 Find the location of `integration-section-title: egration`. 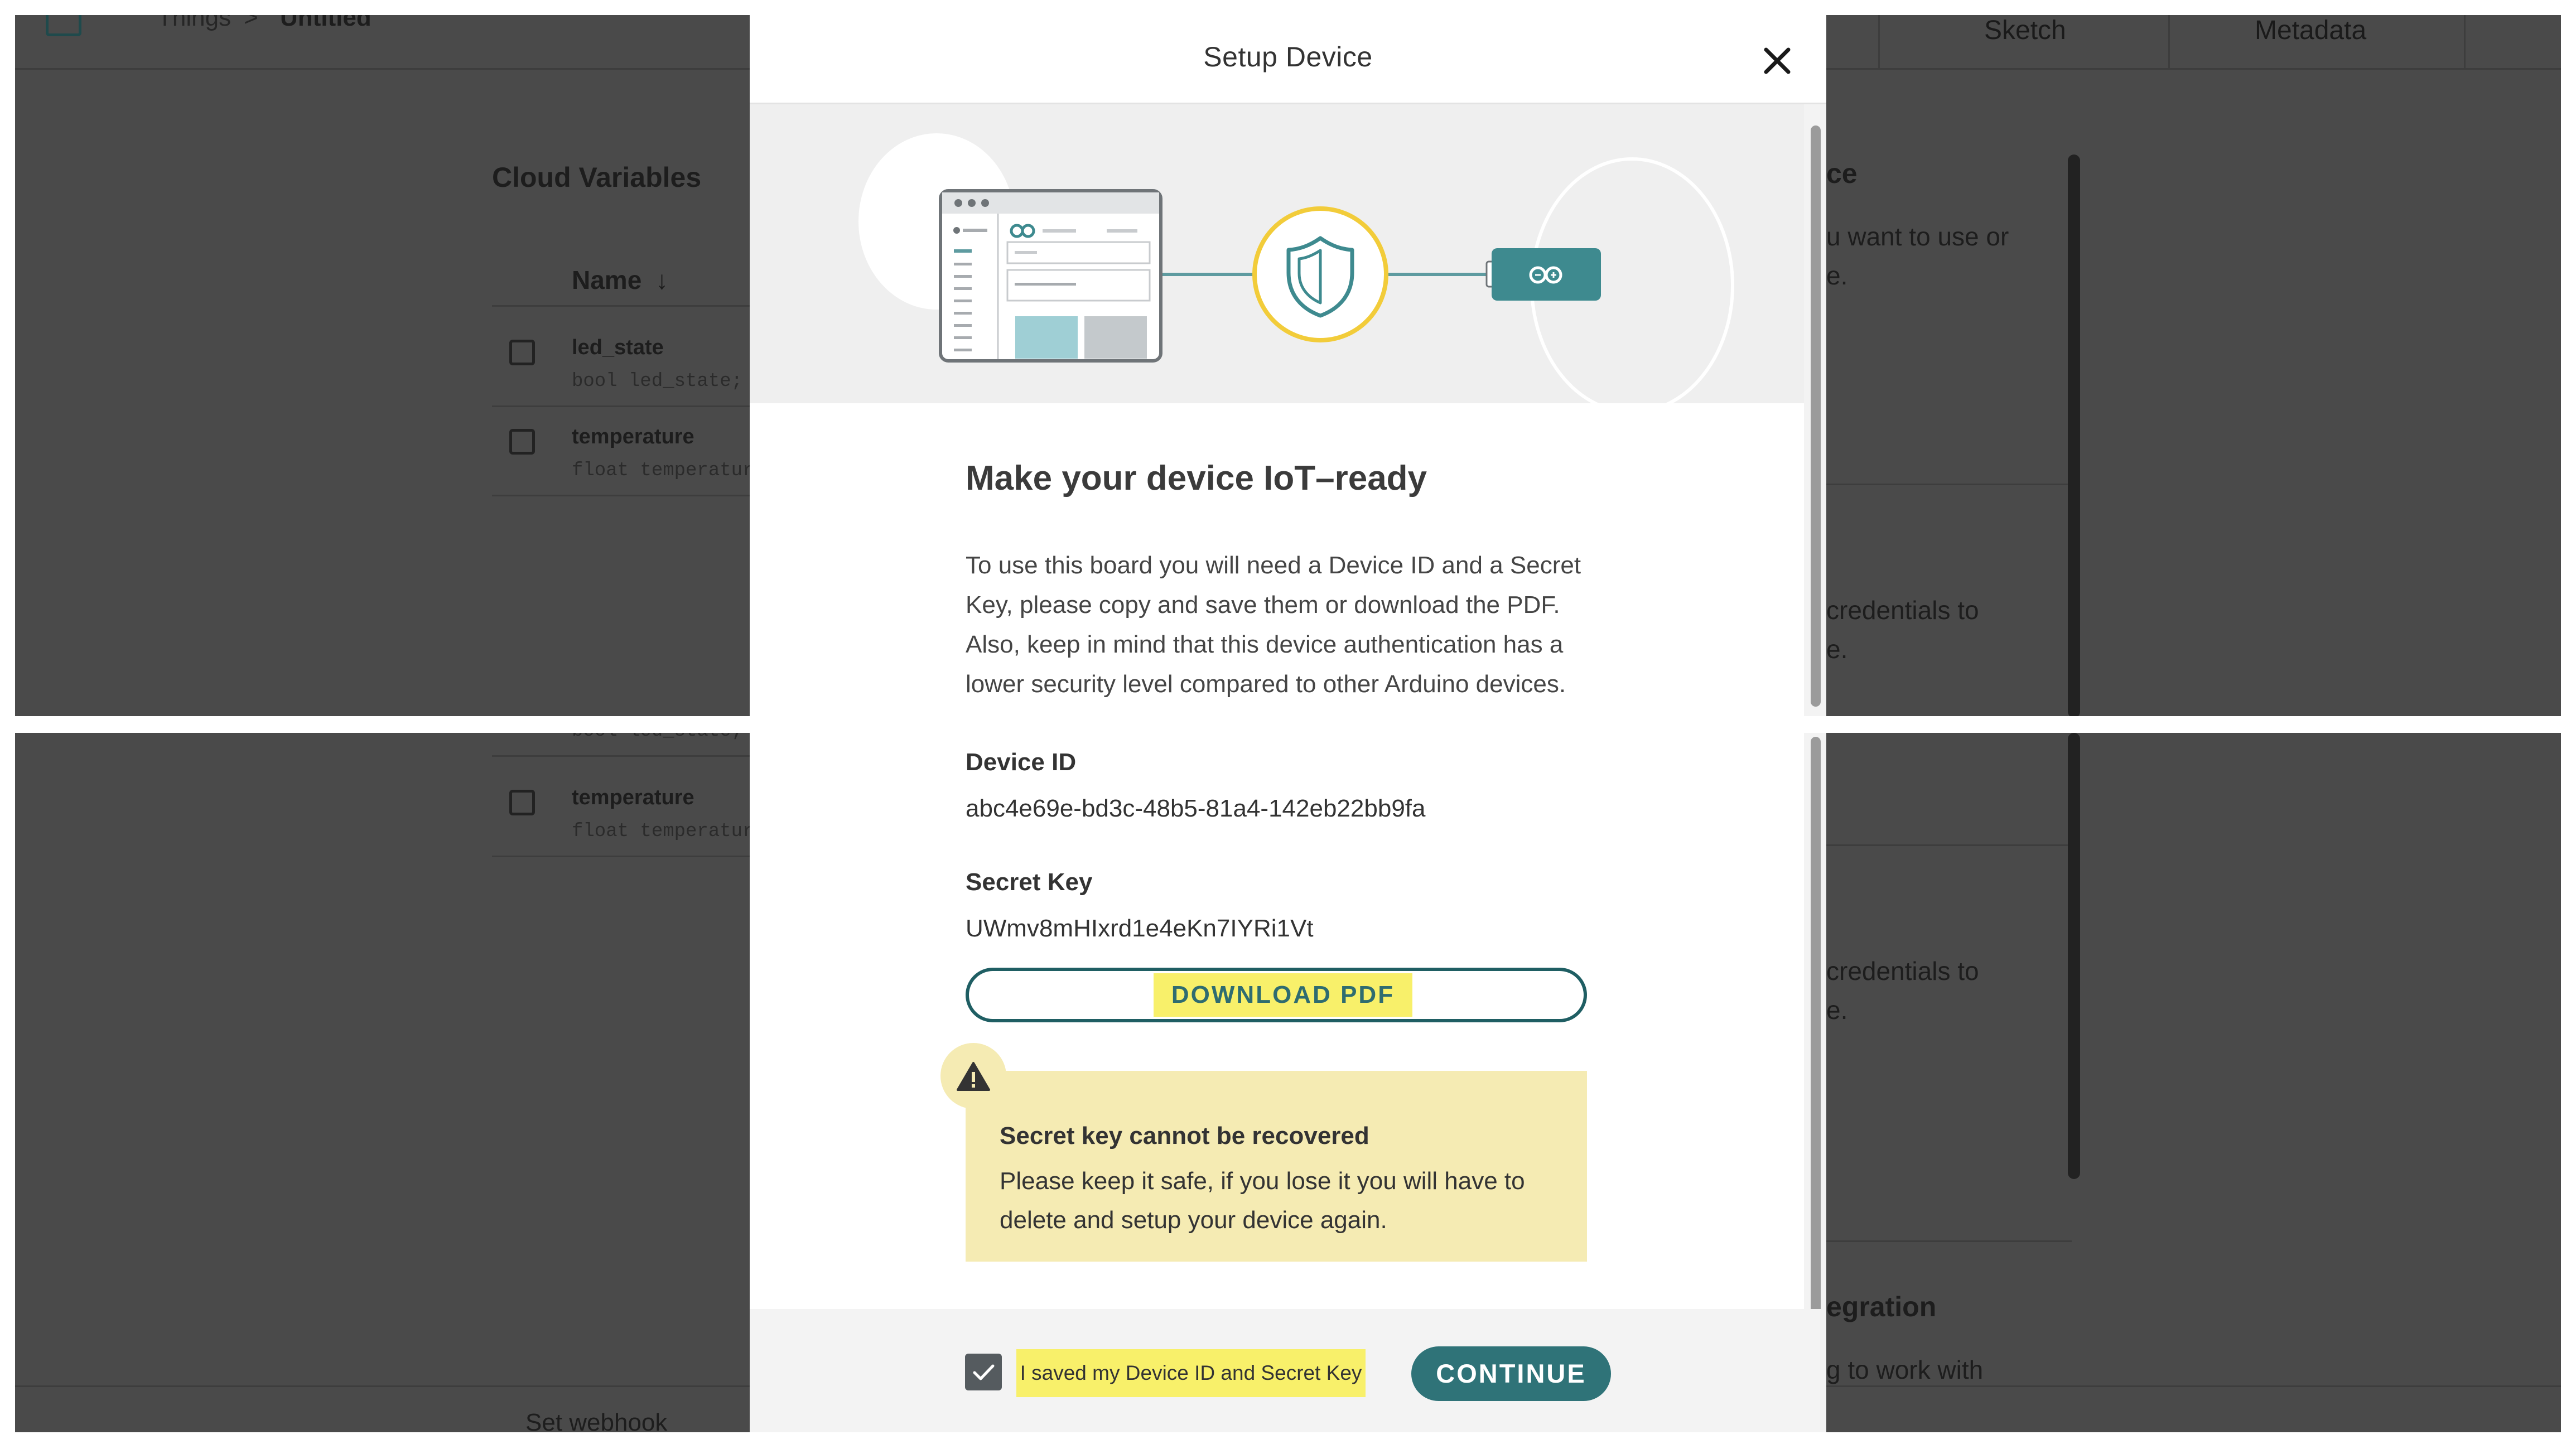

integration-section-title: egration is located at coordinates (1881, 1306).